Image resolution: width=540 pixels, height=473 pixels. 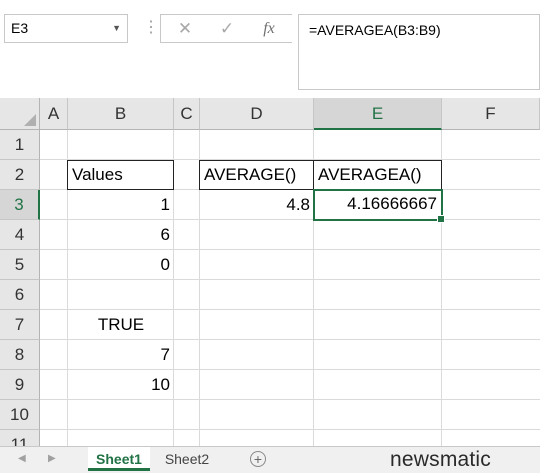 I want to click on tab-sheet2: Sheet2, so click(x=187, y=459).